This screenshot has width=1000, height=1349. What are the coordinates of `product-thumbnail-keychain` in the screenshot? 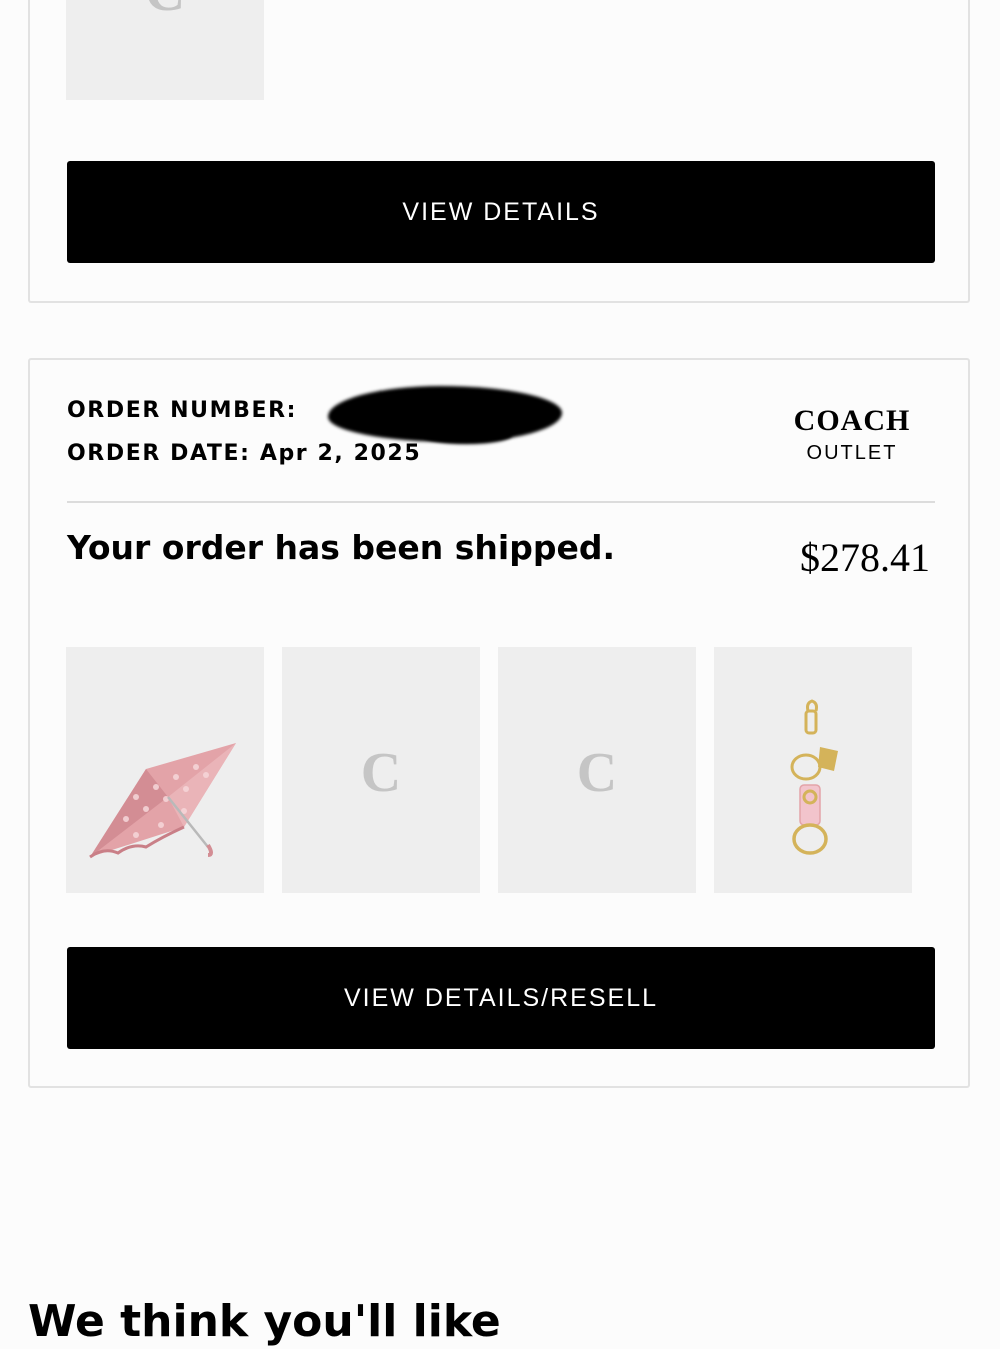 It's located at (813, 770).